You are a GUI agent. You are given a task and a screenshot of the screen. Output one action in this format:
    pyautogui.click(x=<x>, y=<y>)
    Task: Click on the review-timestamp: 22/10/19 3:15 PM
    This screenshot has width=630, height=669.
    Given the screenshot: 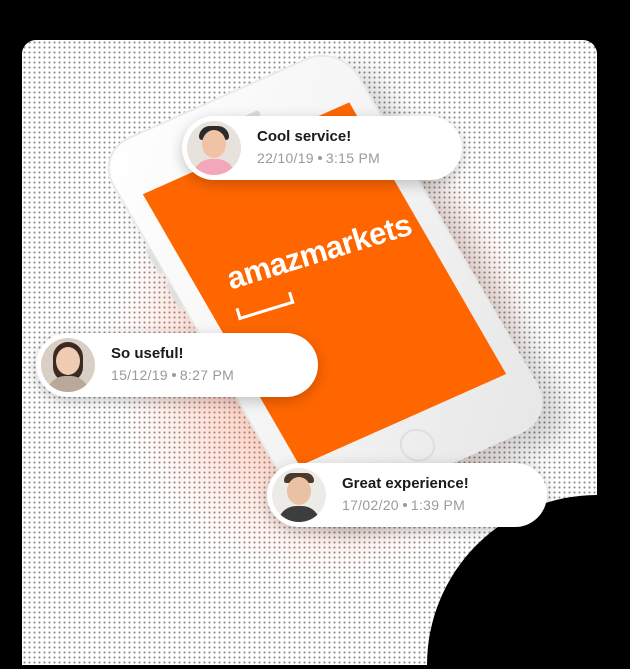 What is the action you would take?
    pyautogui.click(x=318, y=158)
    